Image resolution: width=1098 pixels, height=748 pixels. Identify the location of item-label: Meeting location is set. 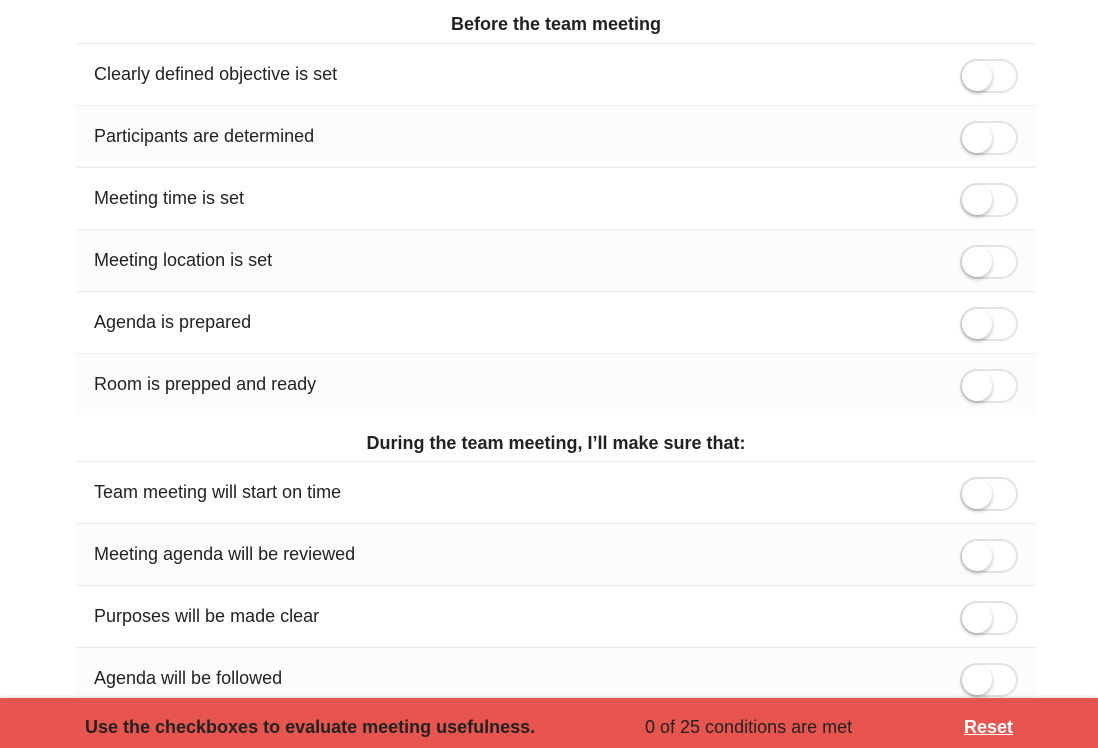
(183, 260).